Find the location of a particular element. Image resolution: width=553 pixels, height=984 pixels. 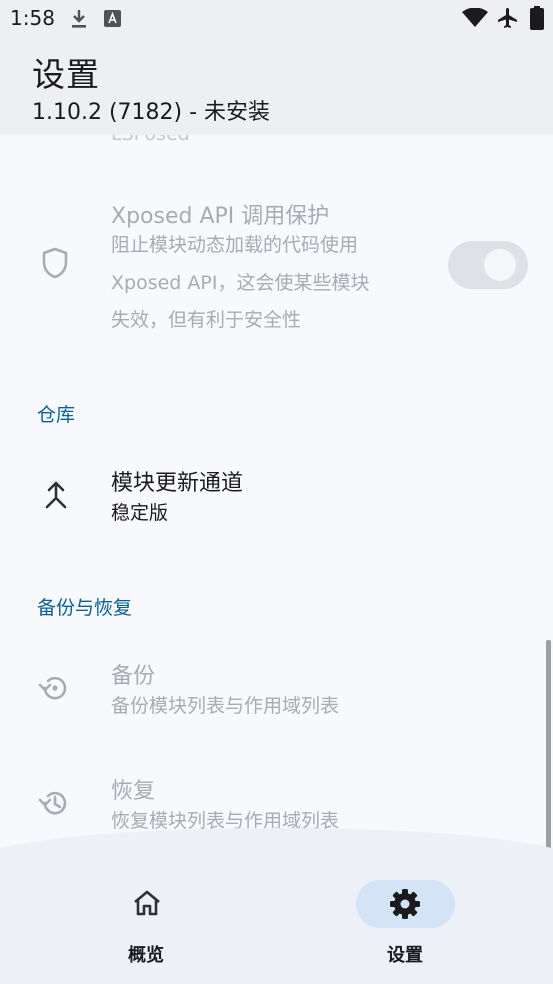

clipped-summary-text: LSPosed is located at coordinates (150, 140).